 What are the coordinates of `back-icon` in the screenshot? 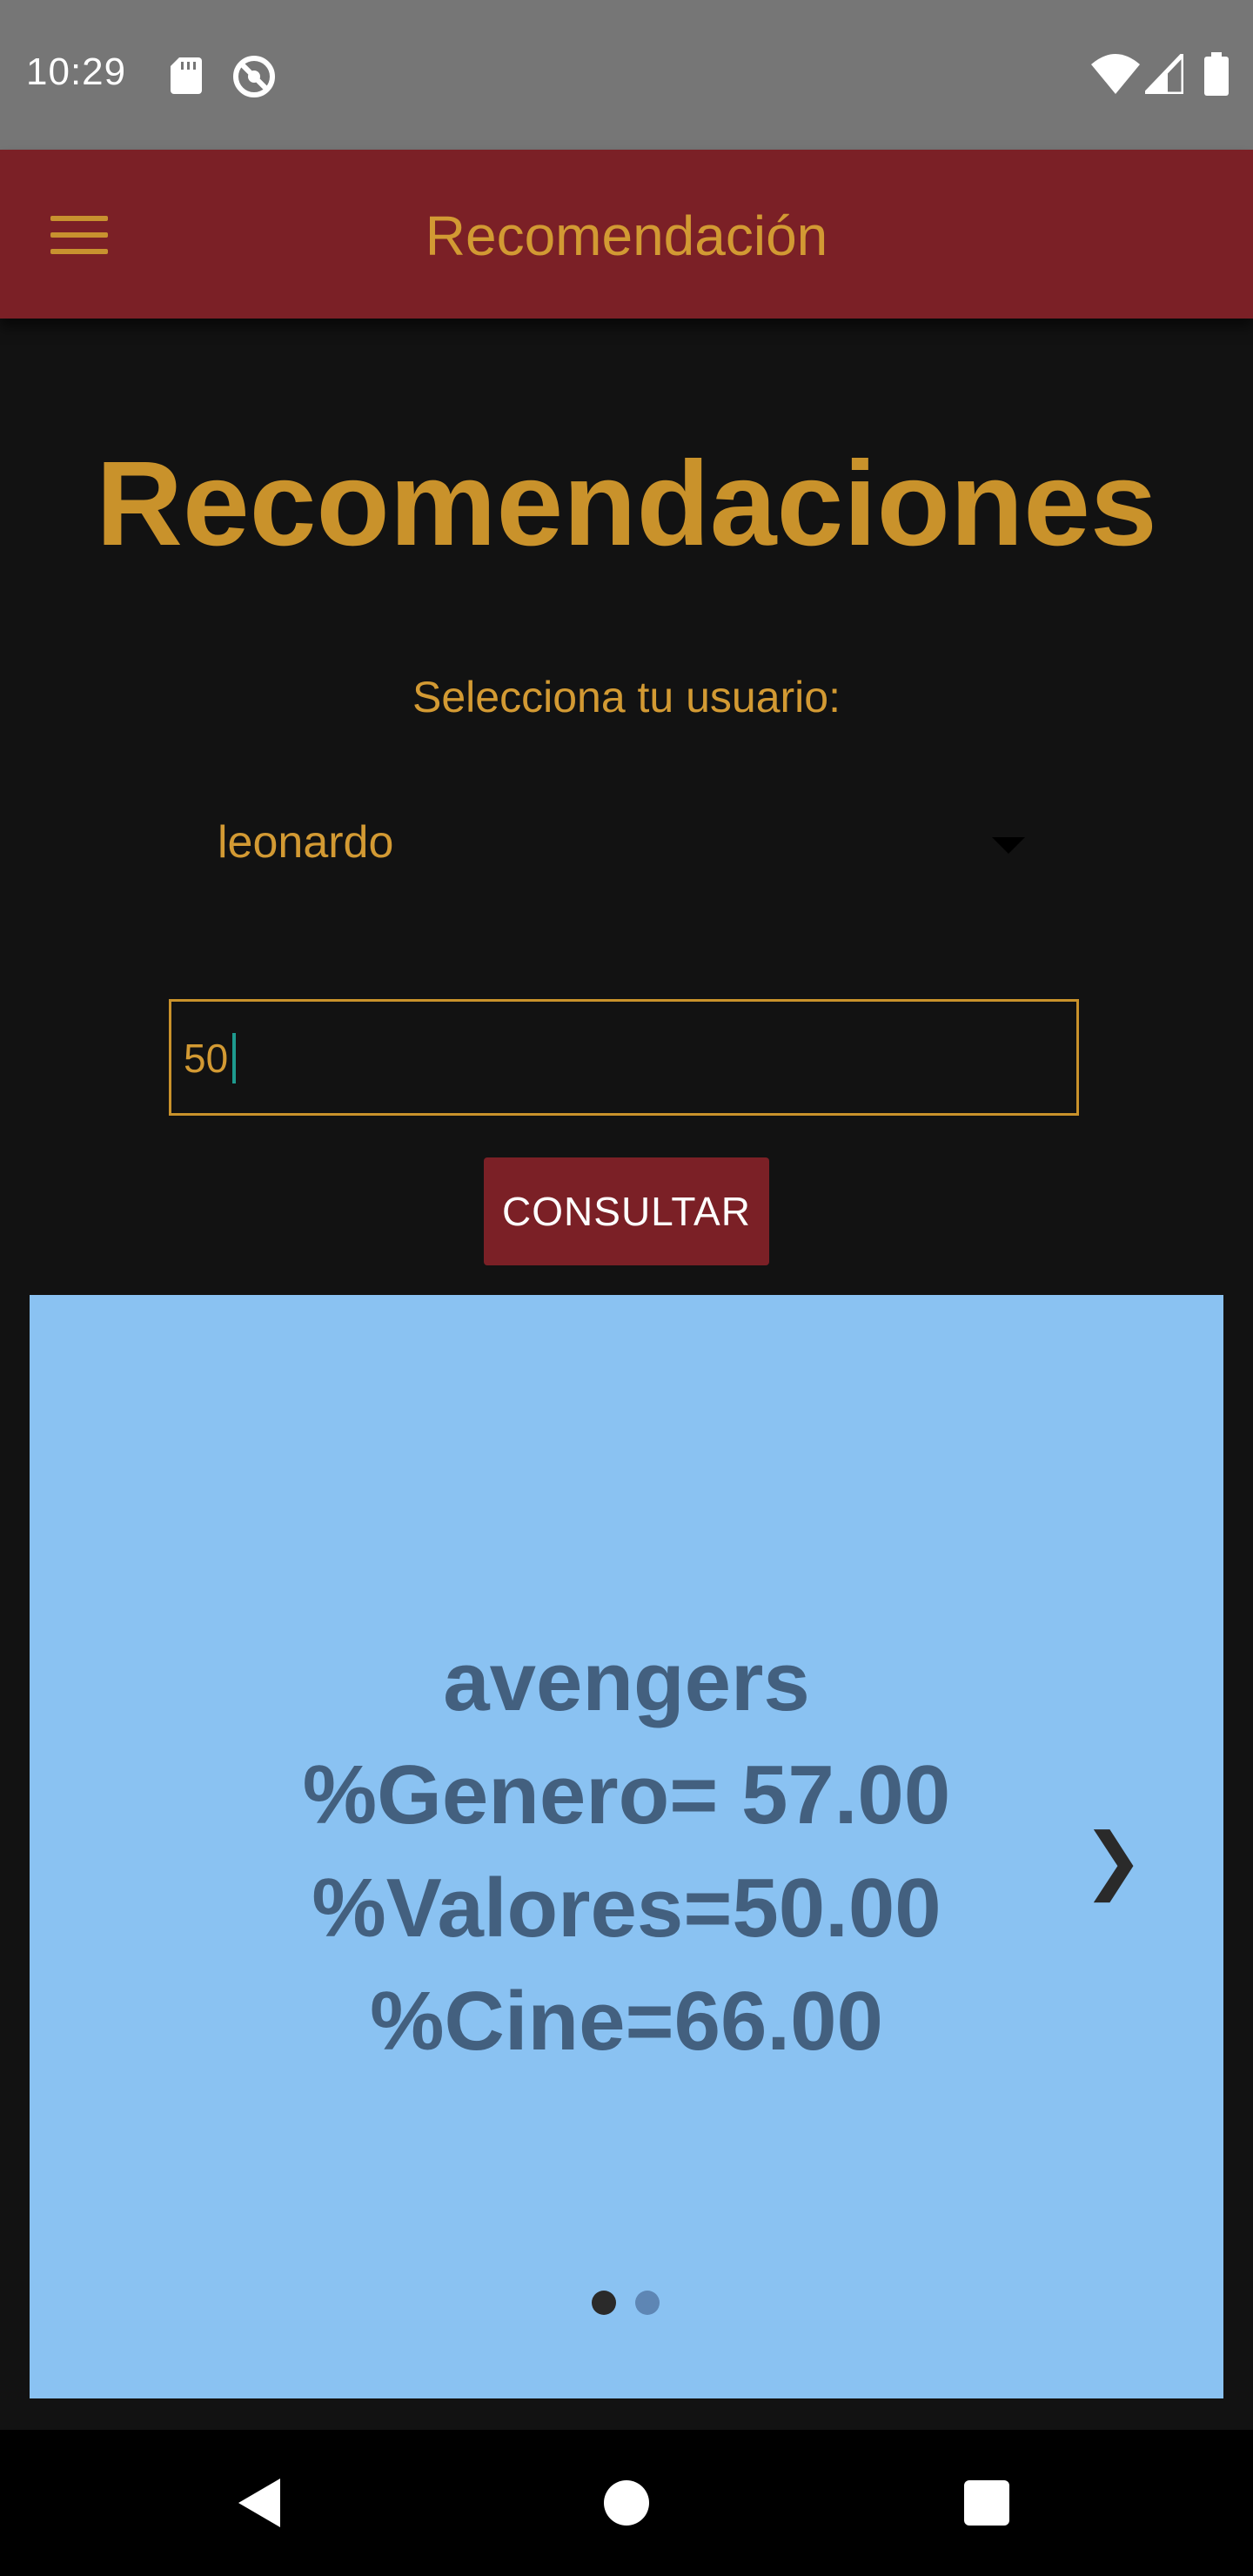 It's located at (259, 2503).